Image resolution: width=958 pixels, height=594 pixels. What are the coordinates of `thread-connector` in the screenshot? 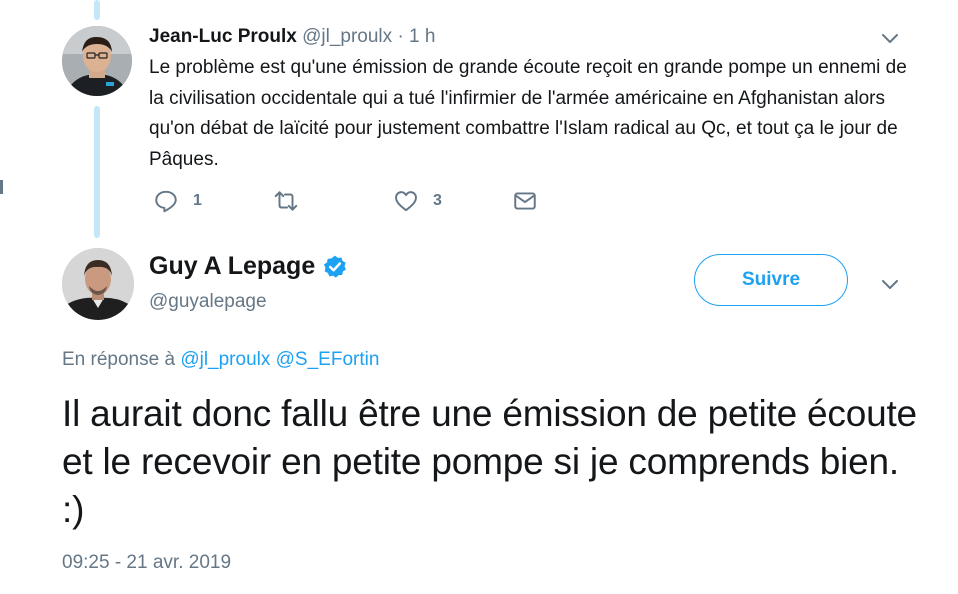 It's located at (97, 172).